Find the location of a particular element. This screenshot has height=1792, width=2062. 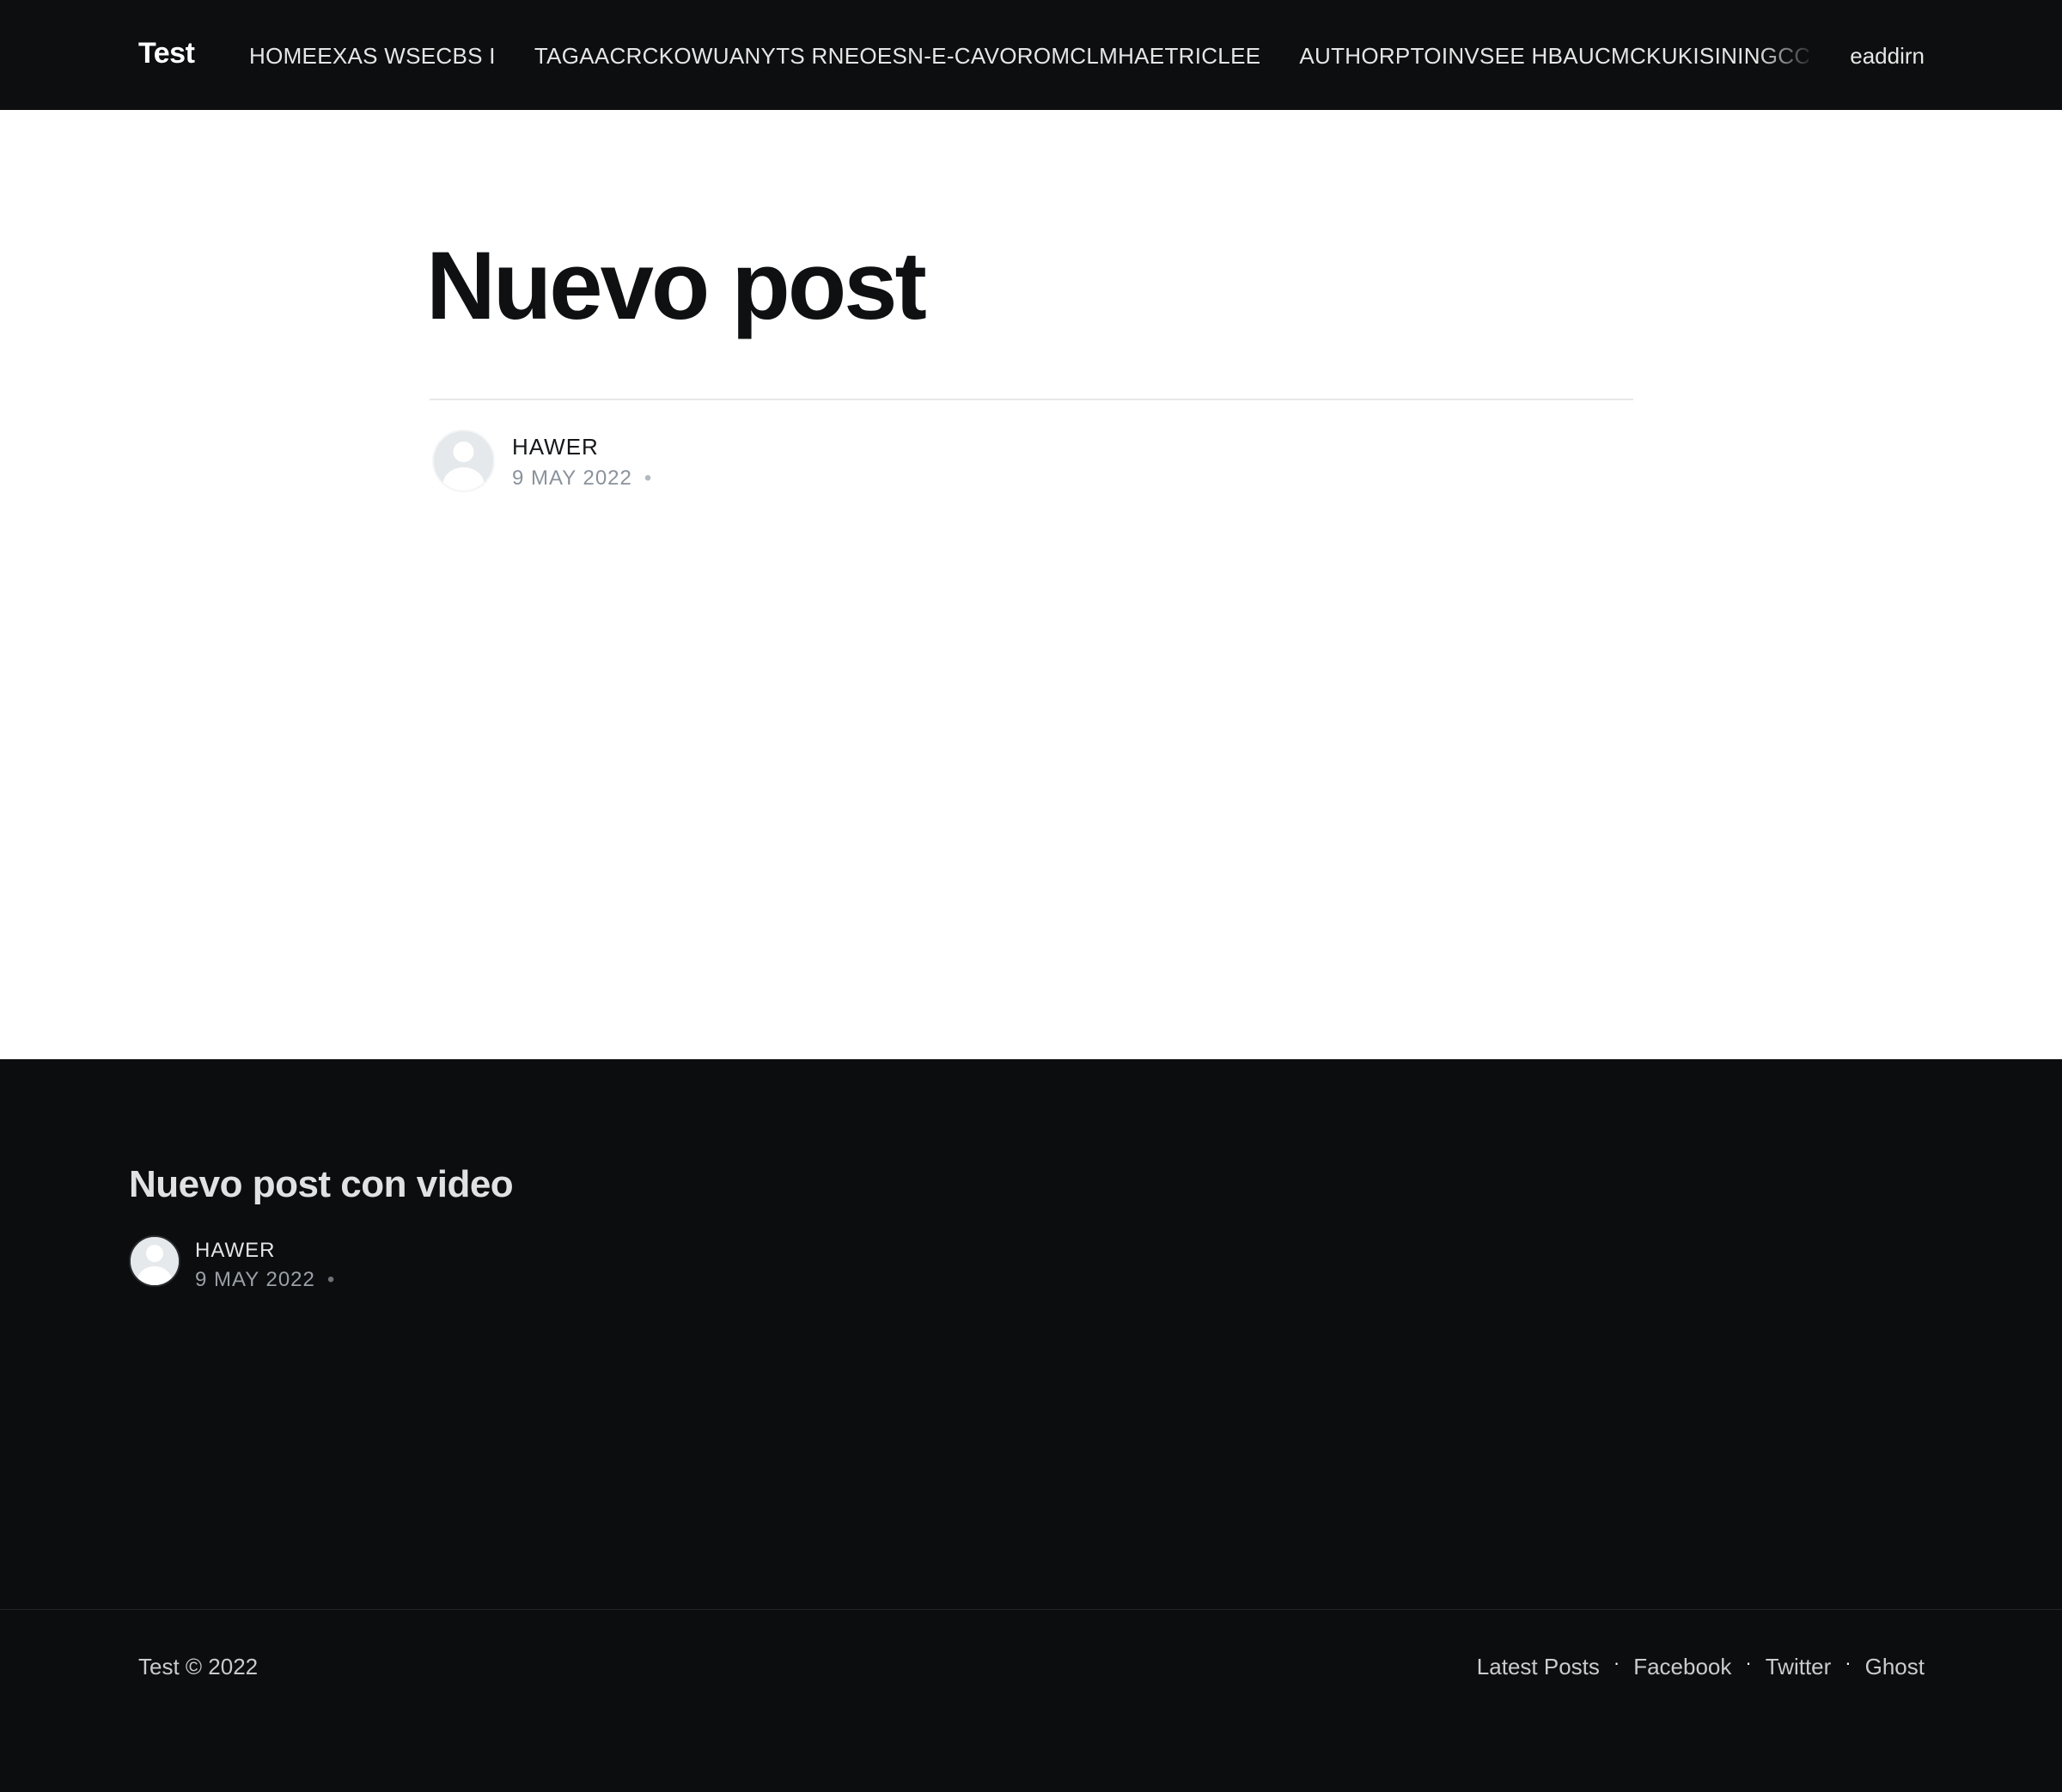

author-avatar is located at coordinates (463, 461).